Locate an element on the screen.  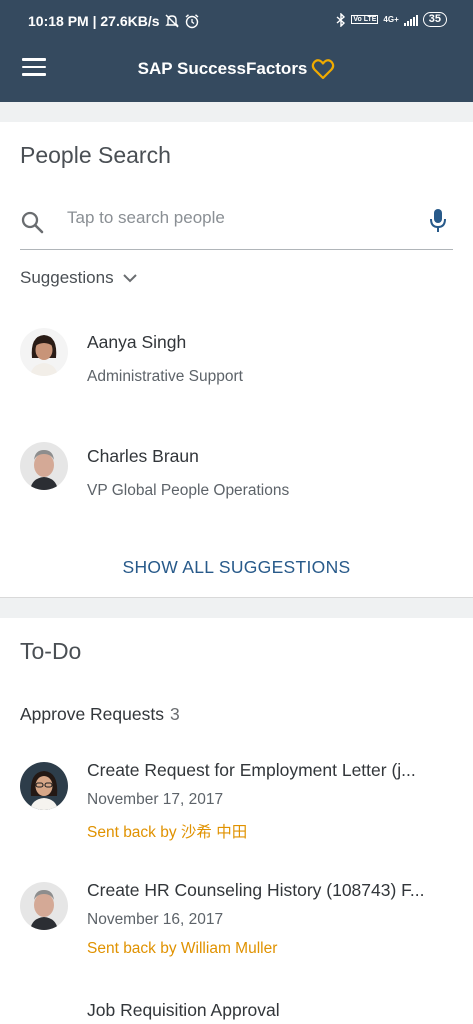
todo-item-date: November 17, 2017 is located at coordinates (155, 799).